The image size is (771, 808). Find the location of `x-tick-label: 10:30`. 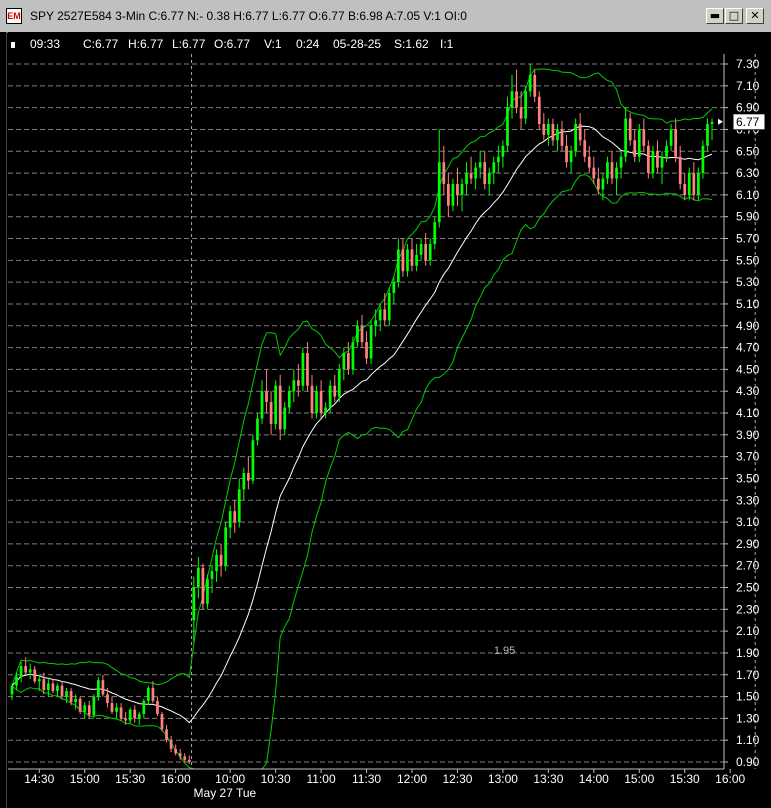

x-tick-label: 10:30 is located at coordinates (276, 779).